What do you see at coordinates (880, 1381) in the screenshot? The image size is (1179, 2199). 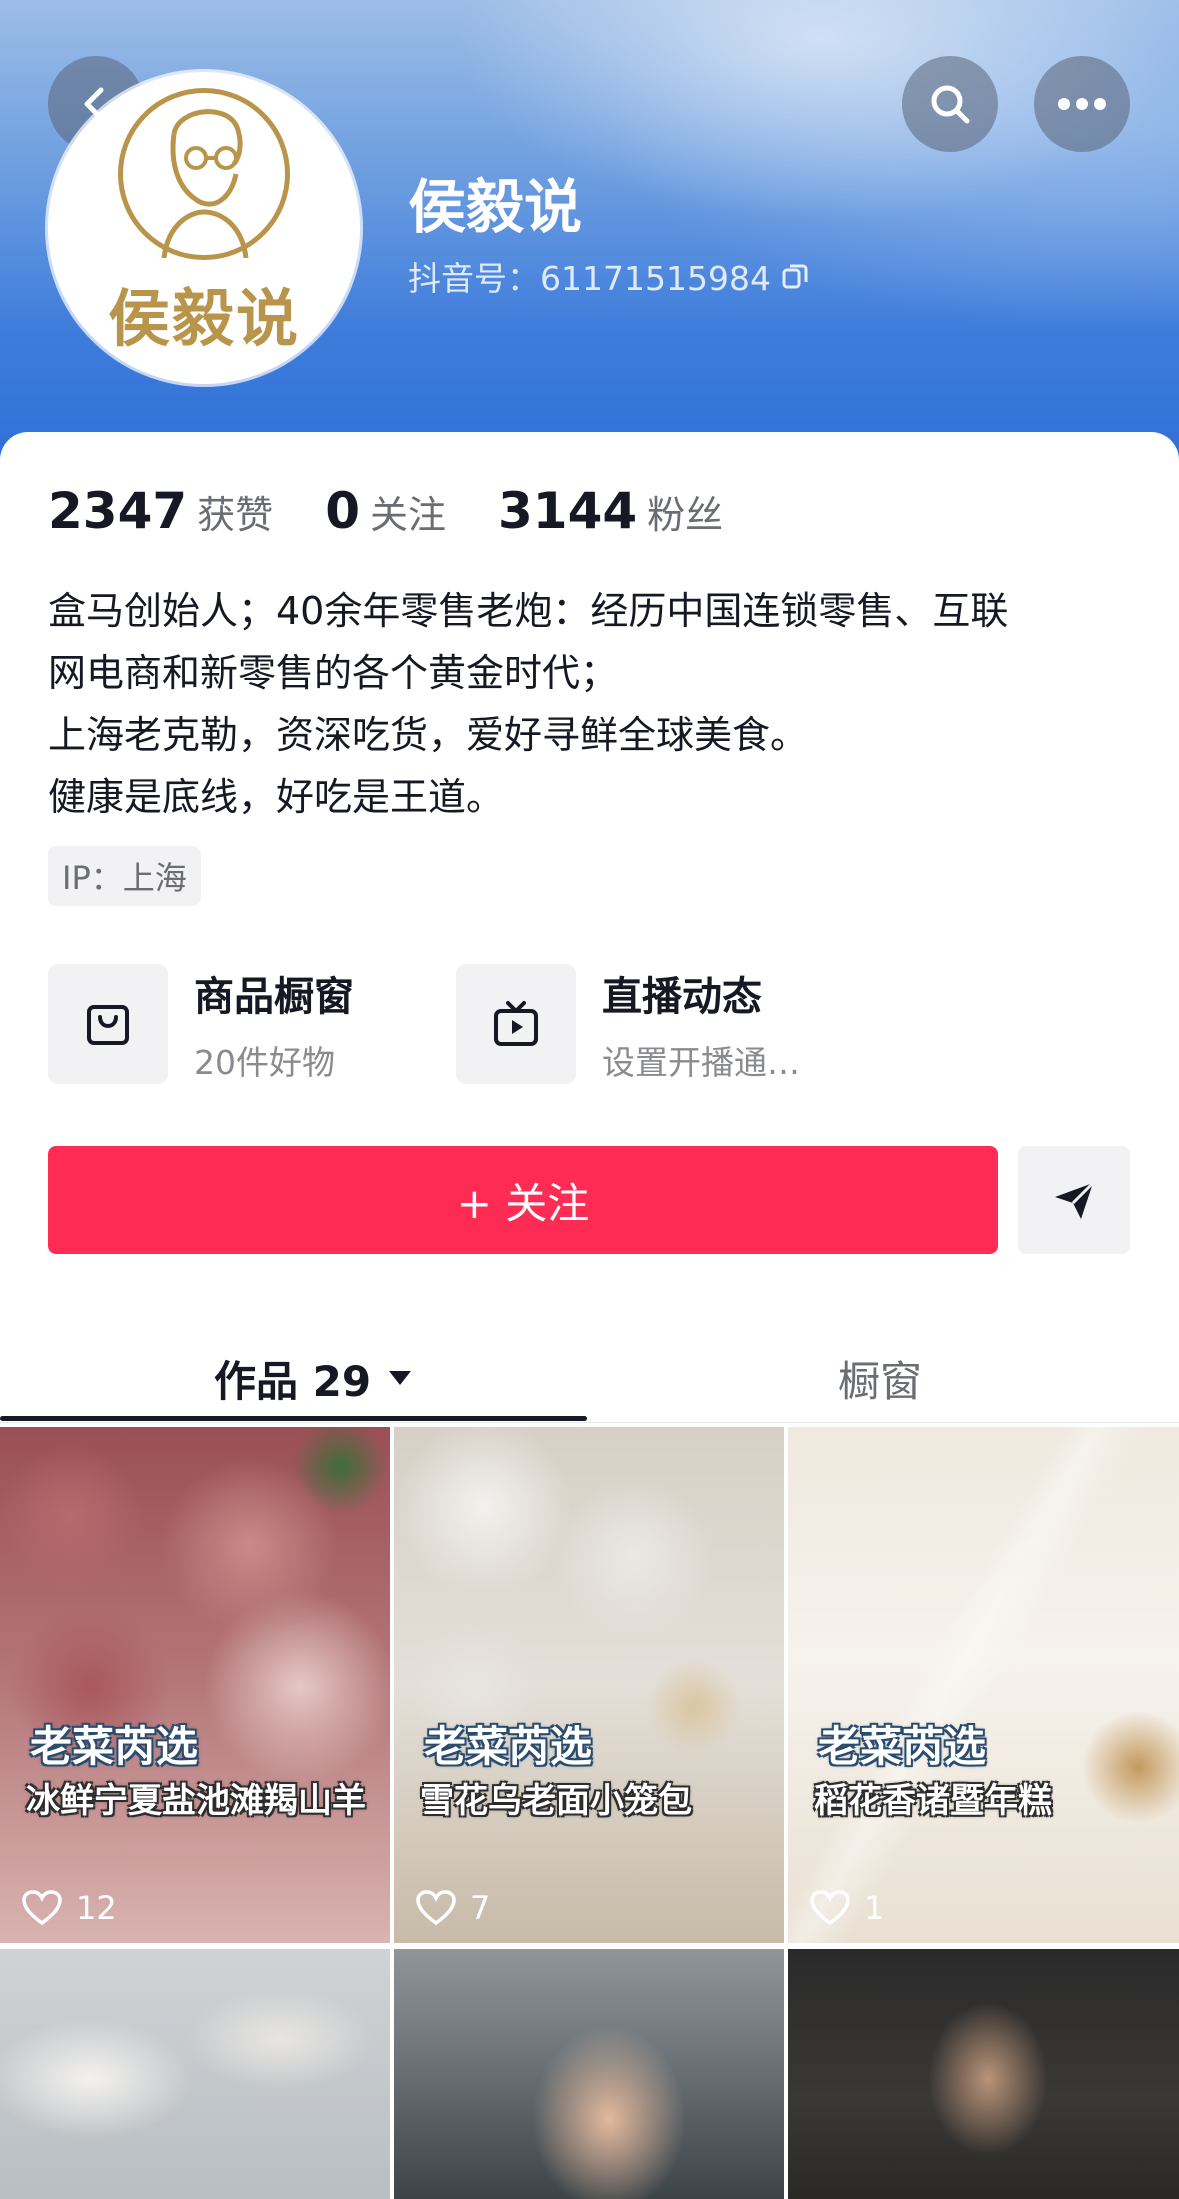 I see `tab-label: 橱窗` at bounding box center [880, 1381].